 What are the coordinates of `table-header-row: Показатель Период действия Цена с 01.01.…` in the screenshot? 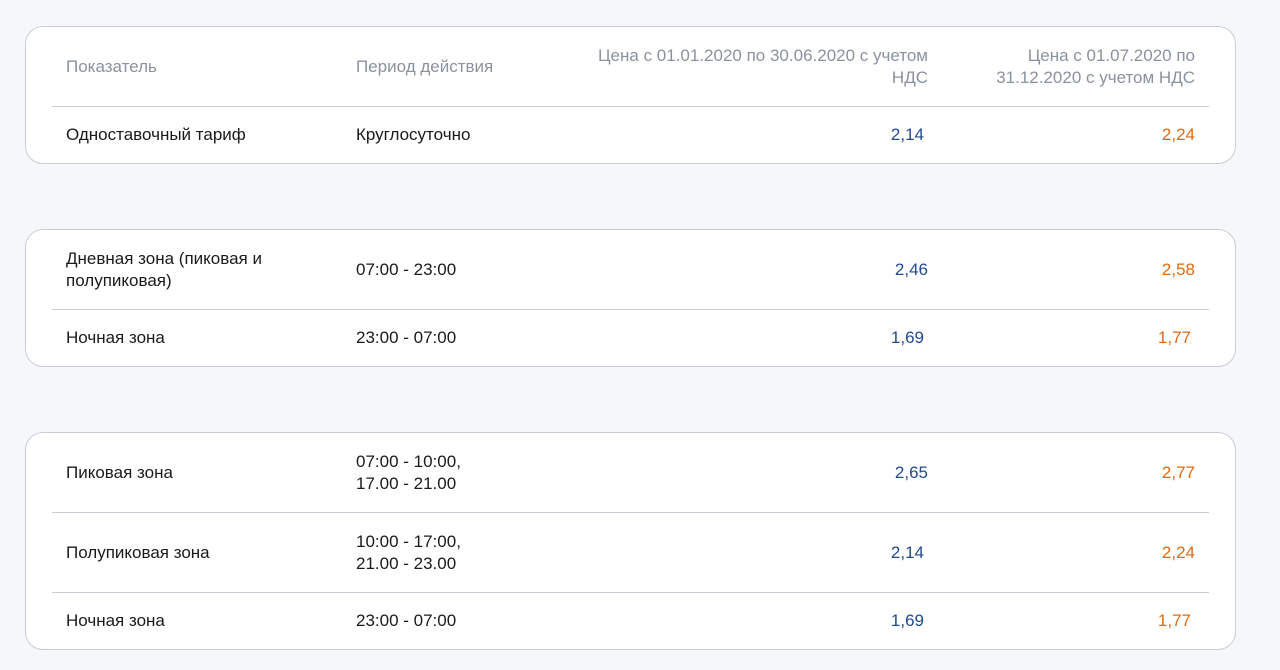 It's located at (630, 67).